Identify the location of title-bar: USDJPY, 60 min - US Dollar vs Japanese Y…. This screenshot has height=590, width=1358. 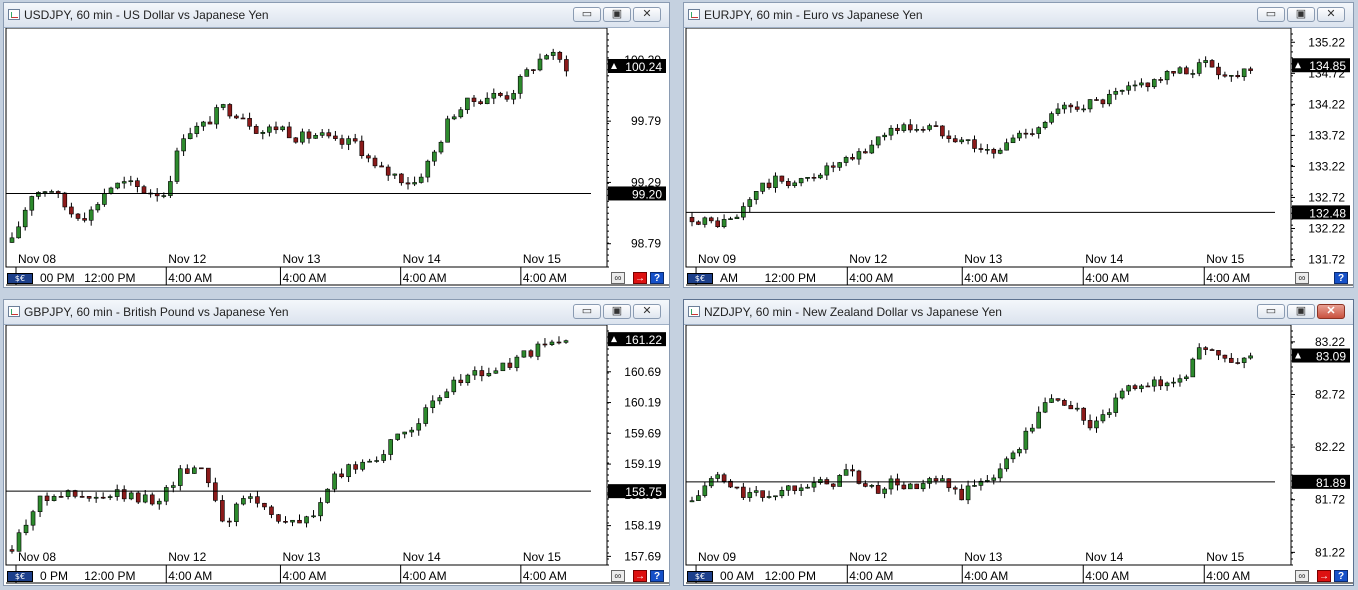
(336, 15).